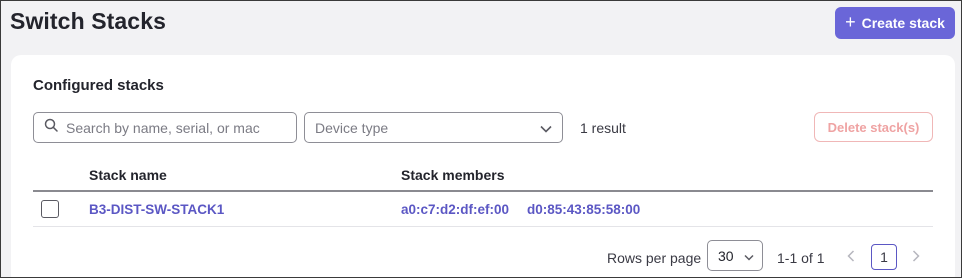 This screenshot has width=962, height=278. I want to click on create-stack-label: Create stack, so click(903, 23).